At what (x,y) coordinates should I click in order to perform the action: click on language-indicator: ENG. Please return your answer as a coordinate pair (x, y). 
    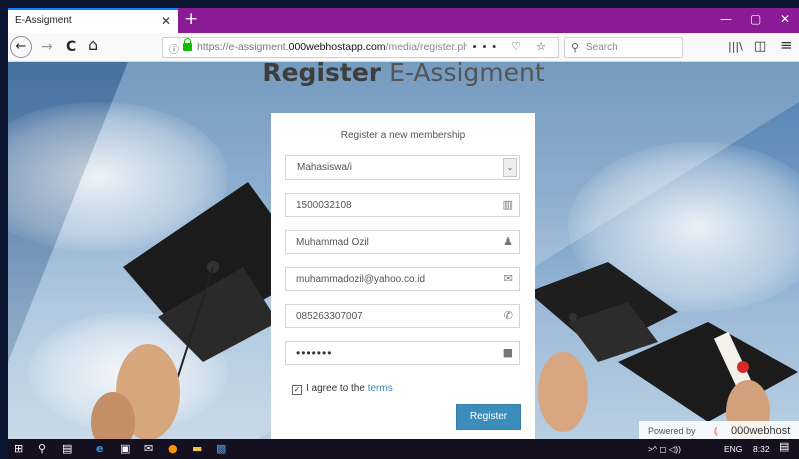
    Looking at the image, I should click on (733, 449).